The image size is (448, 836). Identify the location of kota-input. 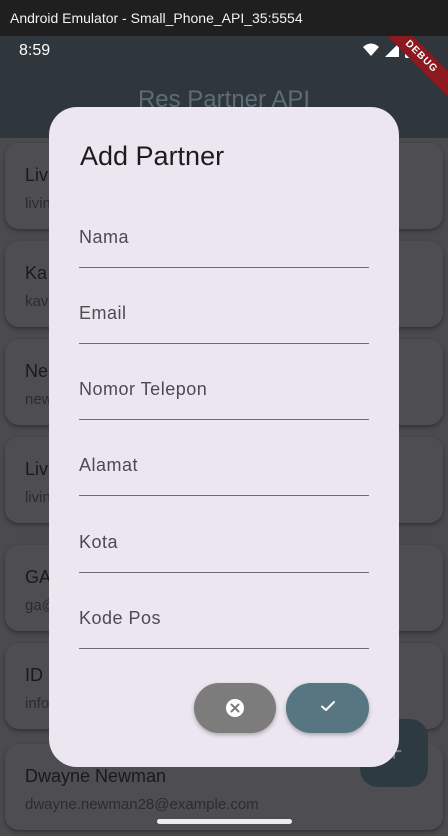
(224, 542).